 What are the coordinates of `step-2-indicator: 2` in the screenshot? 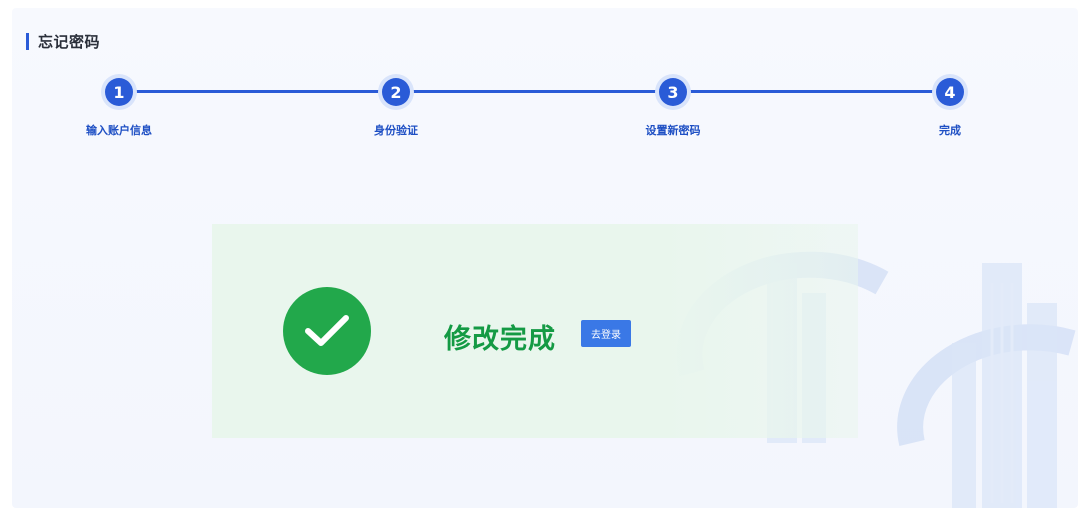 It's located at (396, 92).